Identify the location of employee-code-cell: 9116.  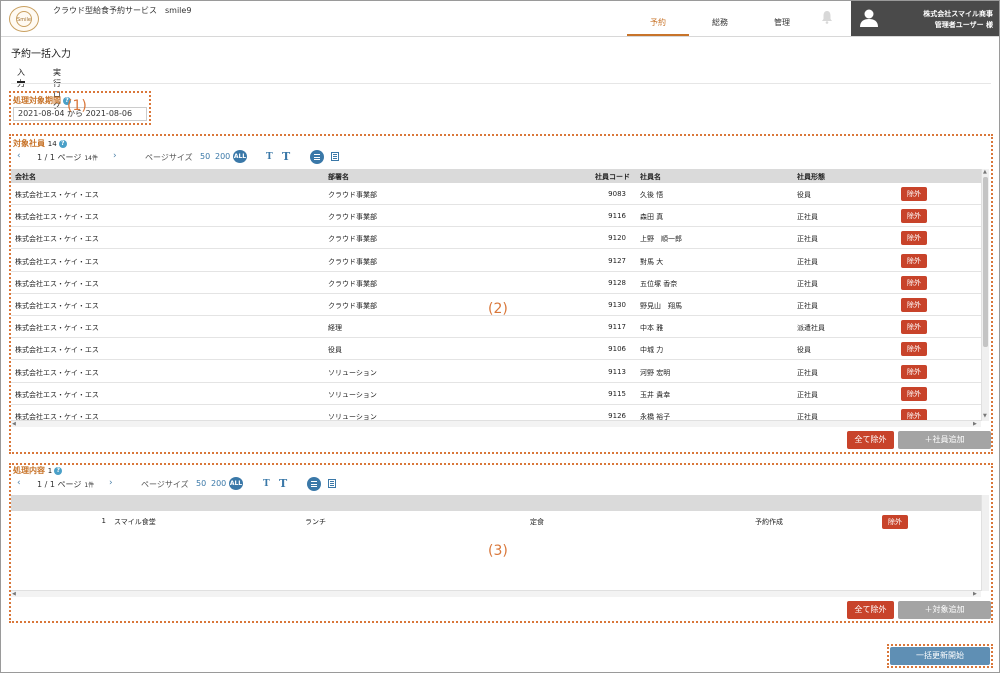
(617, 216).